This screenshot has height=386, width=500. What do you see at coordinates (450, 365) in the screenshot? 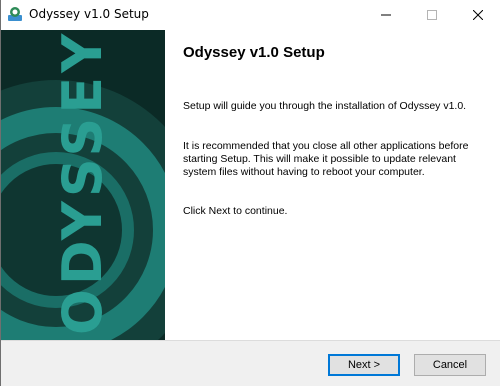
I see `cancel-button: Cancel` at bounding box center [450, 365].